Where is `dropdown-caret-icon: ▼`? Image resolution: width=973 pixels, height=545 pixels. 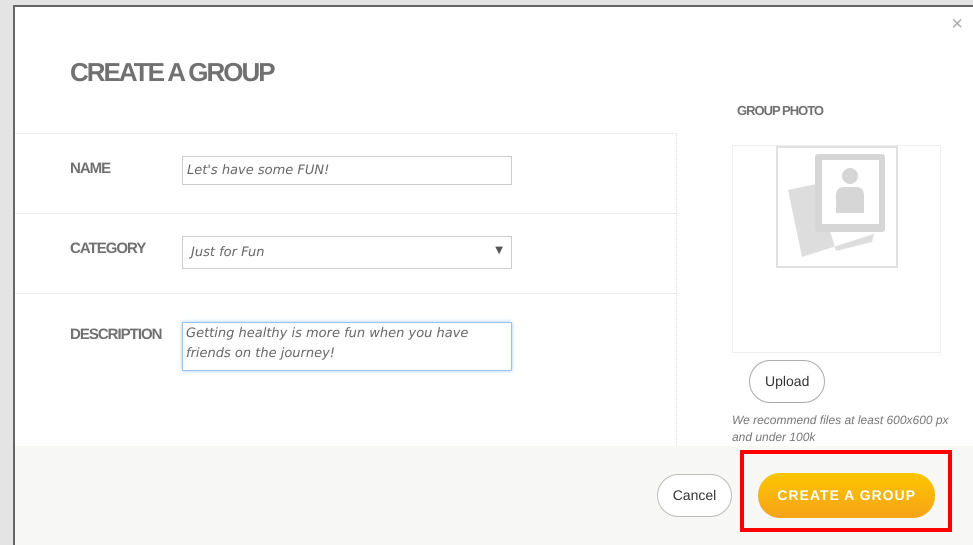
dropdown-caret-icon: ▼ is located at coordinates (499, 252).